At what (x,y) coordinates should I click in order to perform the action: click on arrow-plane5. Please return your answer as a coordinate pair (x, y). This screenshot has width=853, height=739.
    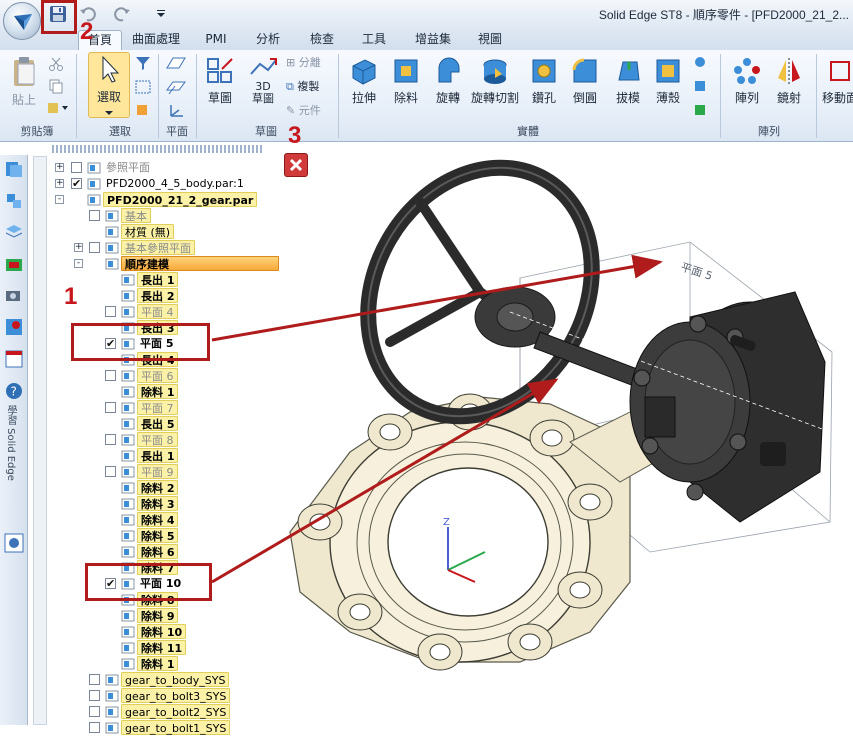
    Looking at the image, I should click on (437, 298).